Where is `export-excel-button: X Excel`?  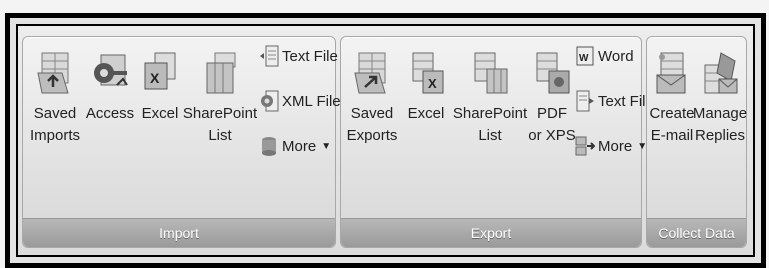 export-excel-button: X Excel is located at coordinates (426, 88).